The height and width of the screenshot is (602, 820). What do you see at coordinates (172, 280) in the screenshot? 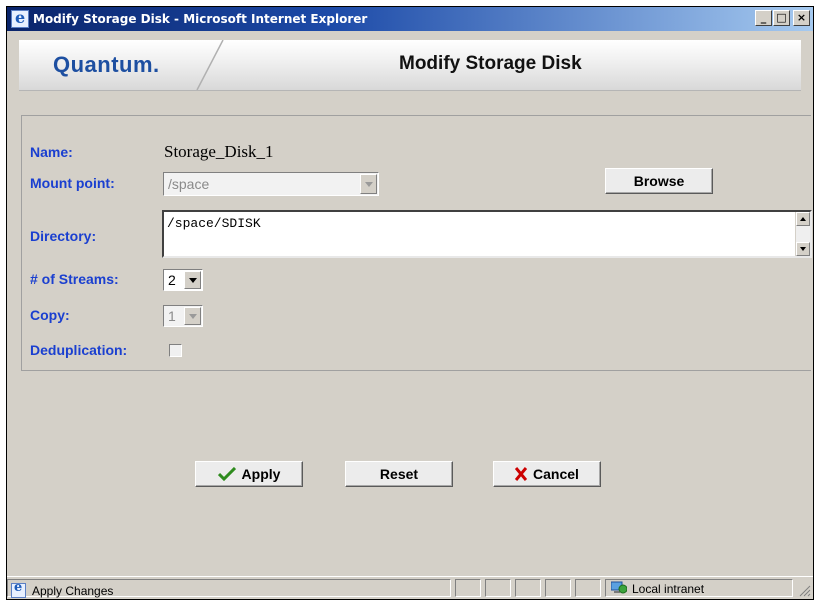
I see `streams-value: 2` at bounding box center [172, 280].